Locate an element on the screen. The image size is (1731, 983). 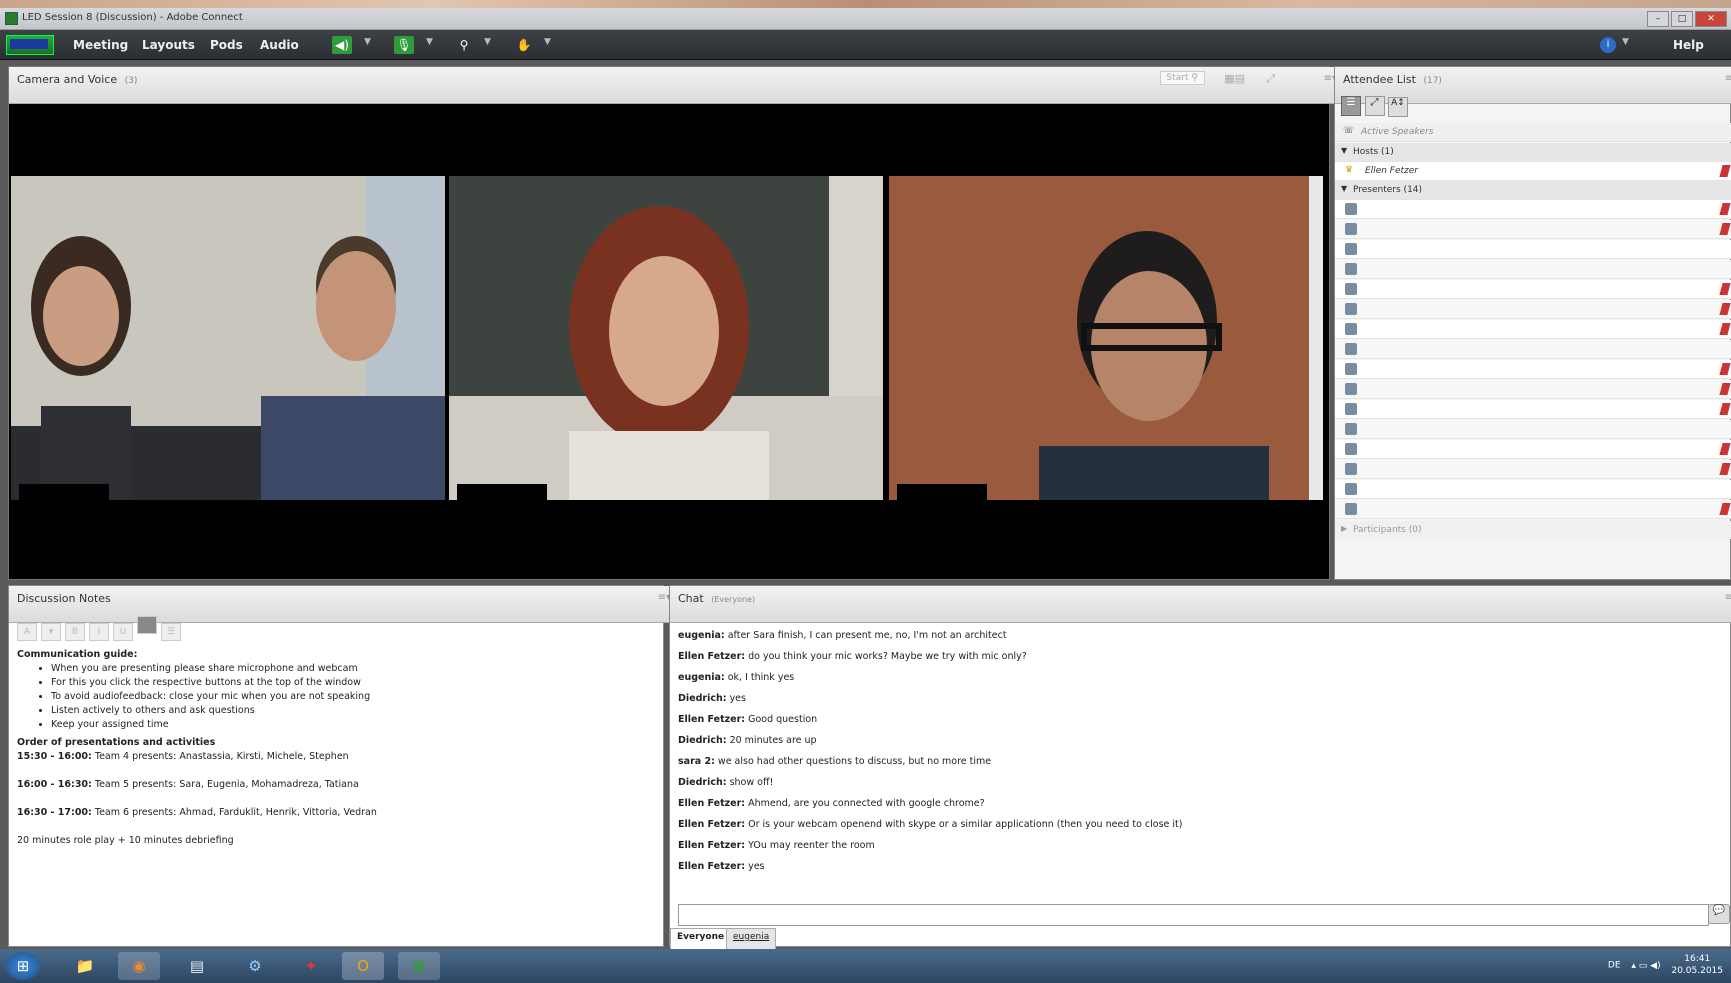
status-dropdown-icon: ▼ is located at coordinates (547, 42).